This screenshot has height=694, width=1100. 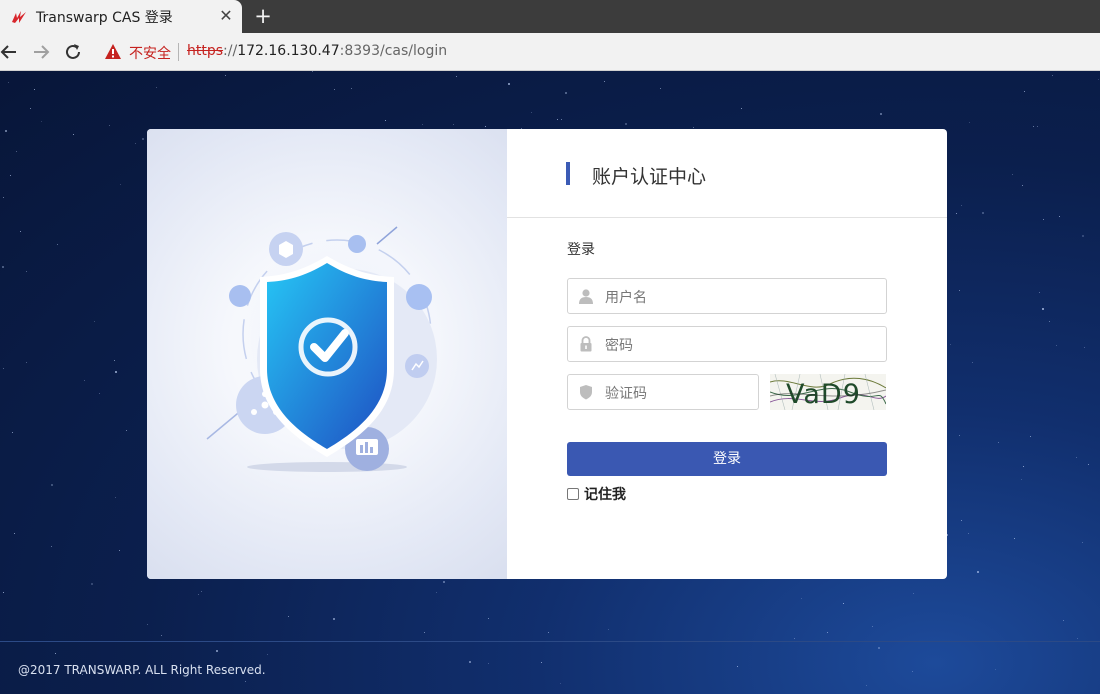 What do you see at coordinates (586, 392) in the screenshot?
I see `shield-icon` at bounding box center [586, 392].